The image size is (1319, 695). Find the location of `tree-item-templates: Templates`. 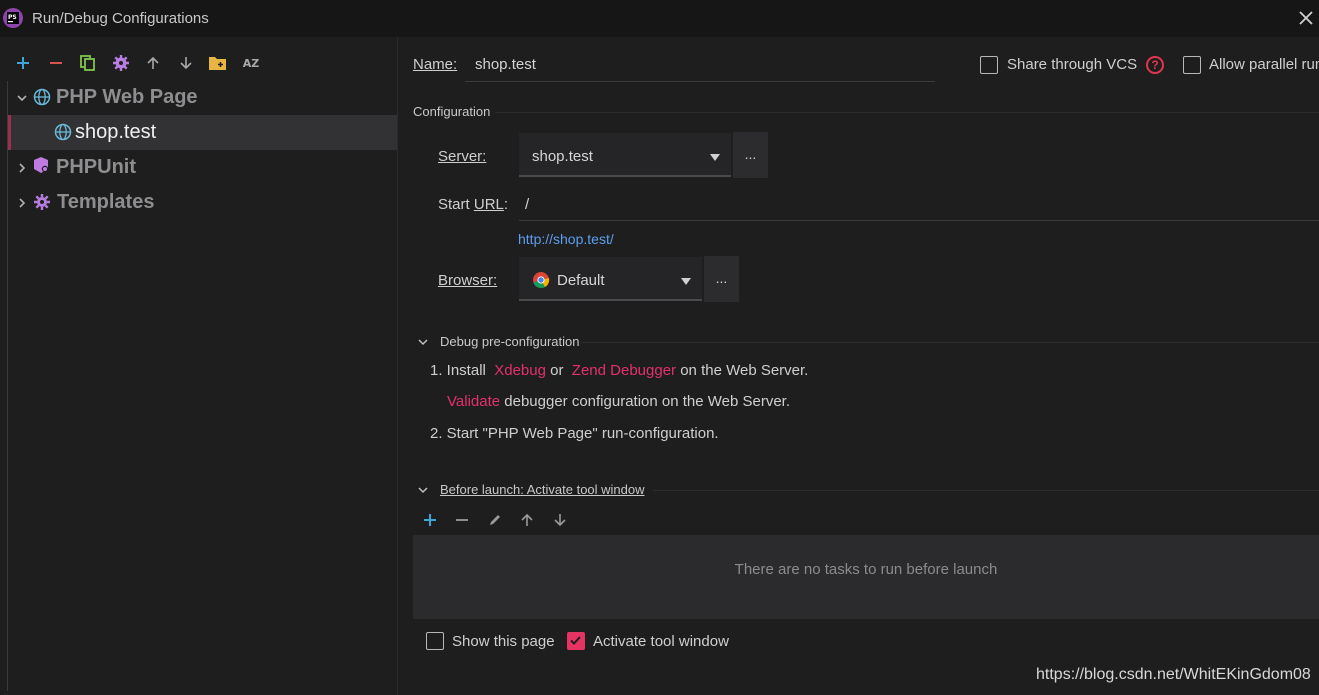

tree-item-templates: Templates is located at coordinates (202, 202).